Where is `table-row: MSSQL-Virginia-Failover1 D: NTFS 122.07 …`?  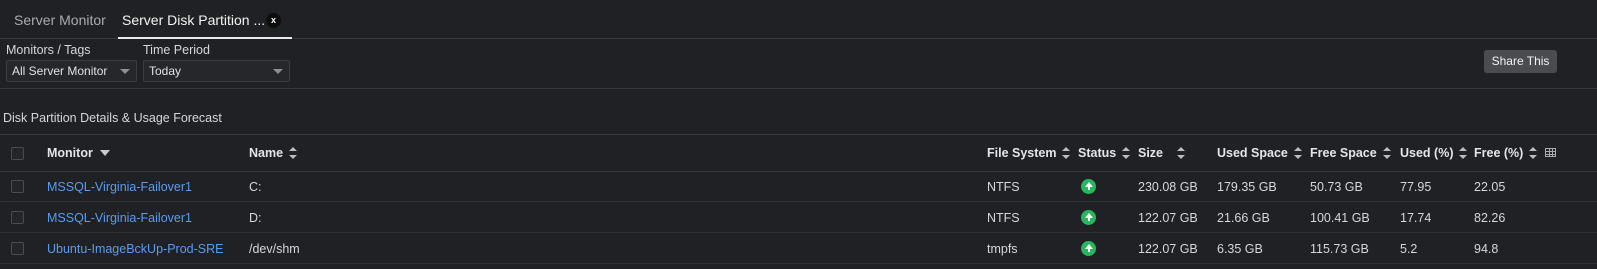 table-row: MSSQL-Virginia-Failover1 D: NTFS 122.07 … is located at coordinates (798, 218).